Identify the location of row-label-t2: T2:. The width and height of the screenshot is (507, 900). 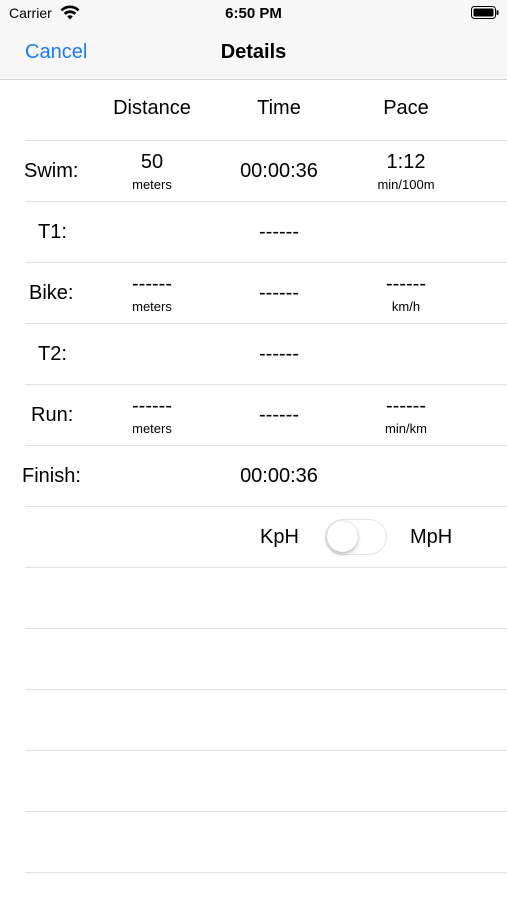
(52, 354).